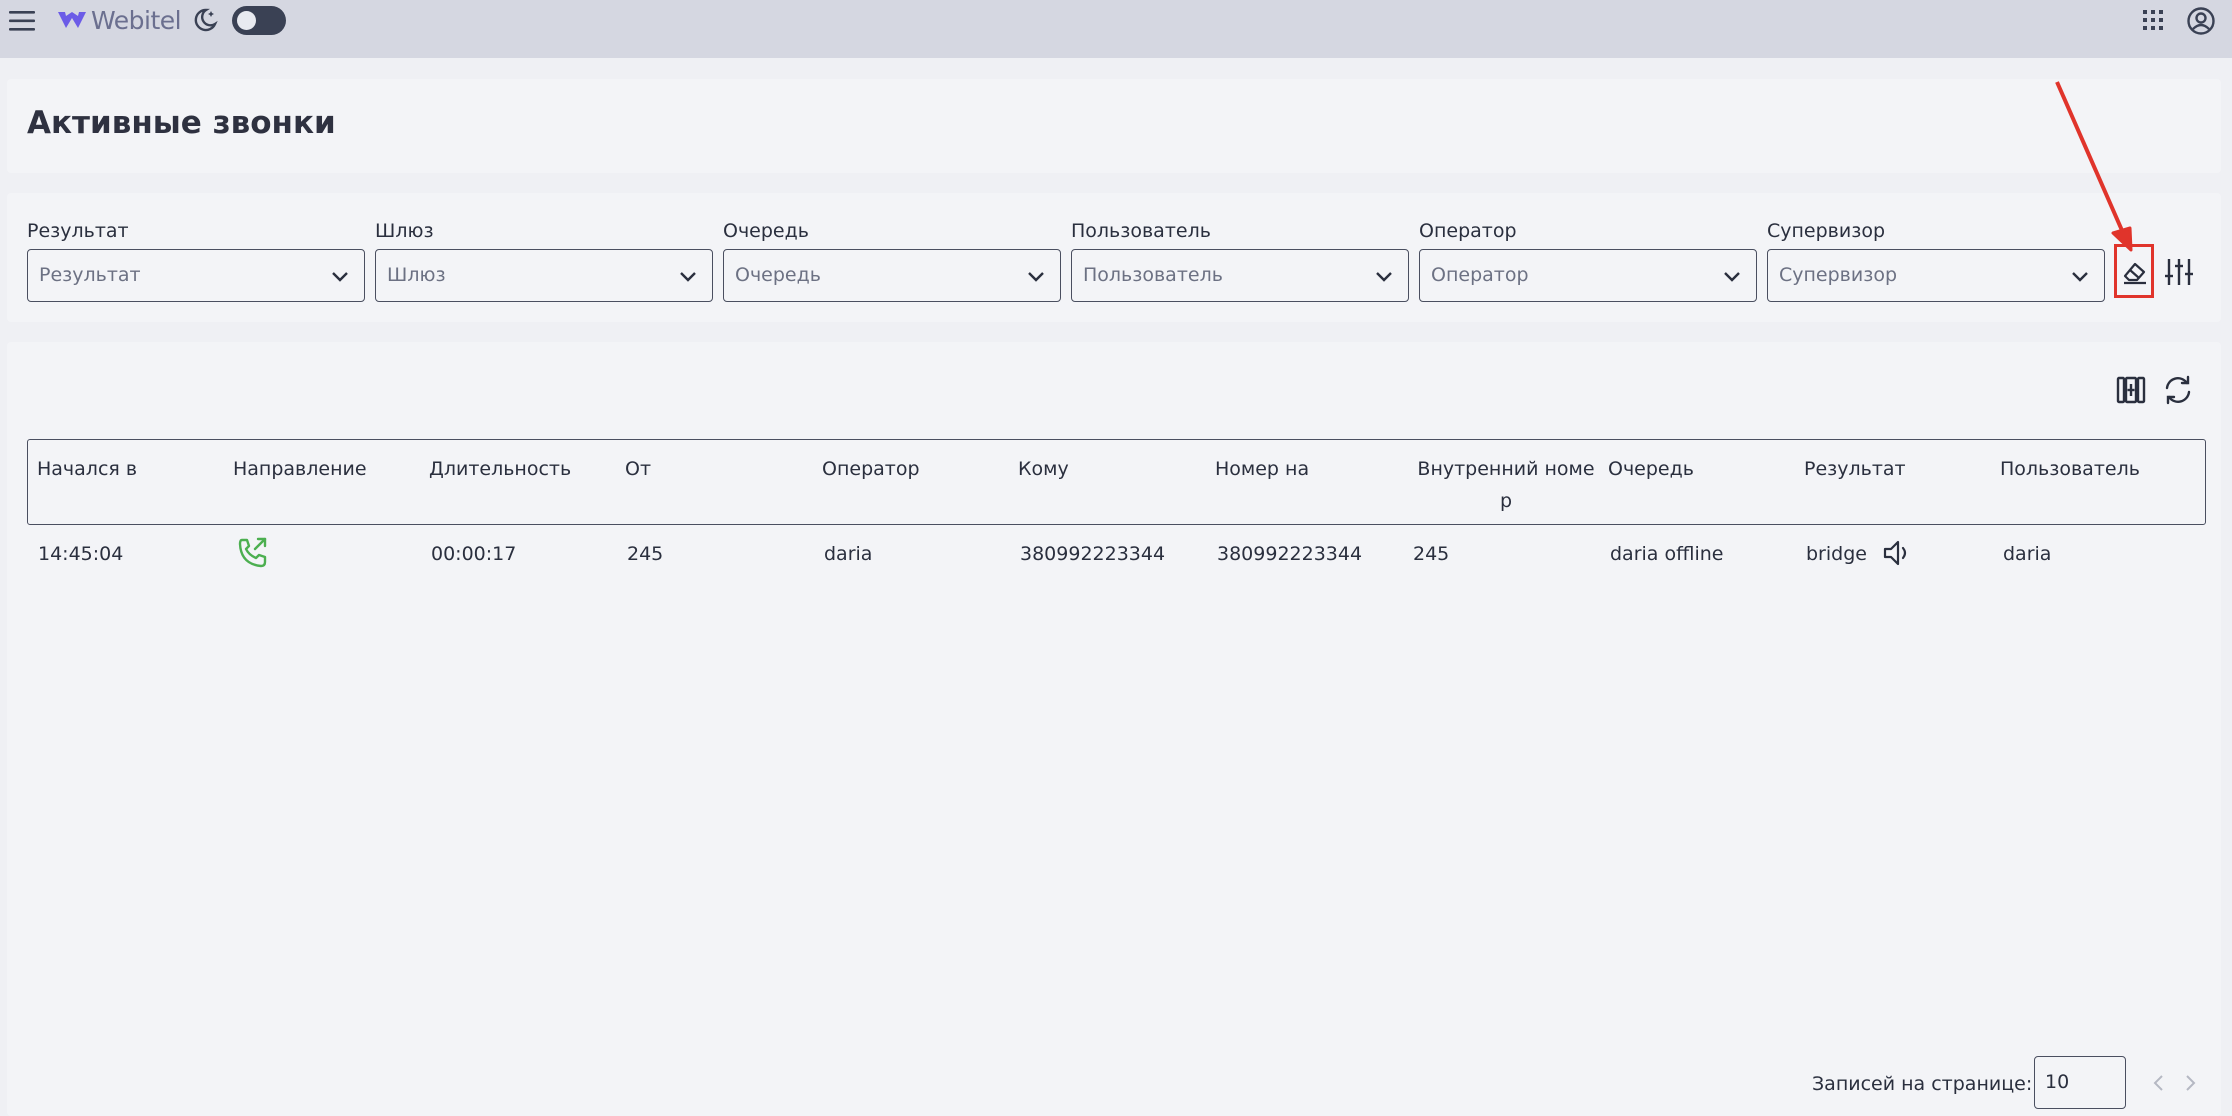  Describe the element at coordinates (196, 275) in the screenshot. I see `filter-result-select: Результат` at that location.